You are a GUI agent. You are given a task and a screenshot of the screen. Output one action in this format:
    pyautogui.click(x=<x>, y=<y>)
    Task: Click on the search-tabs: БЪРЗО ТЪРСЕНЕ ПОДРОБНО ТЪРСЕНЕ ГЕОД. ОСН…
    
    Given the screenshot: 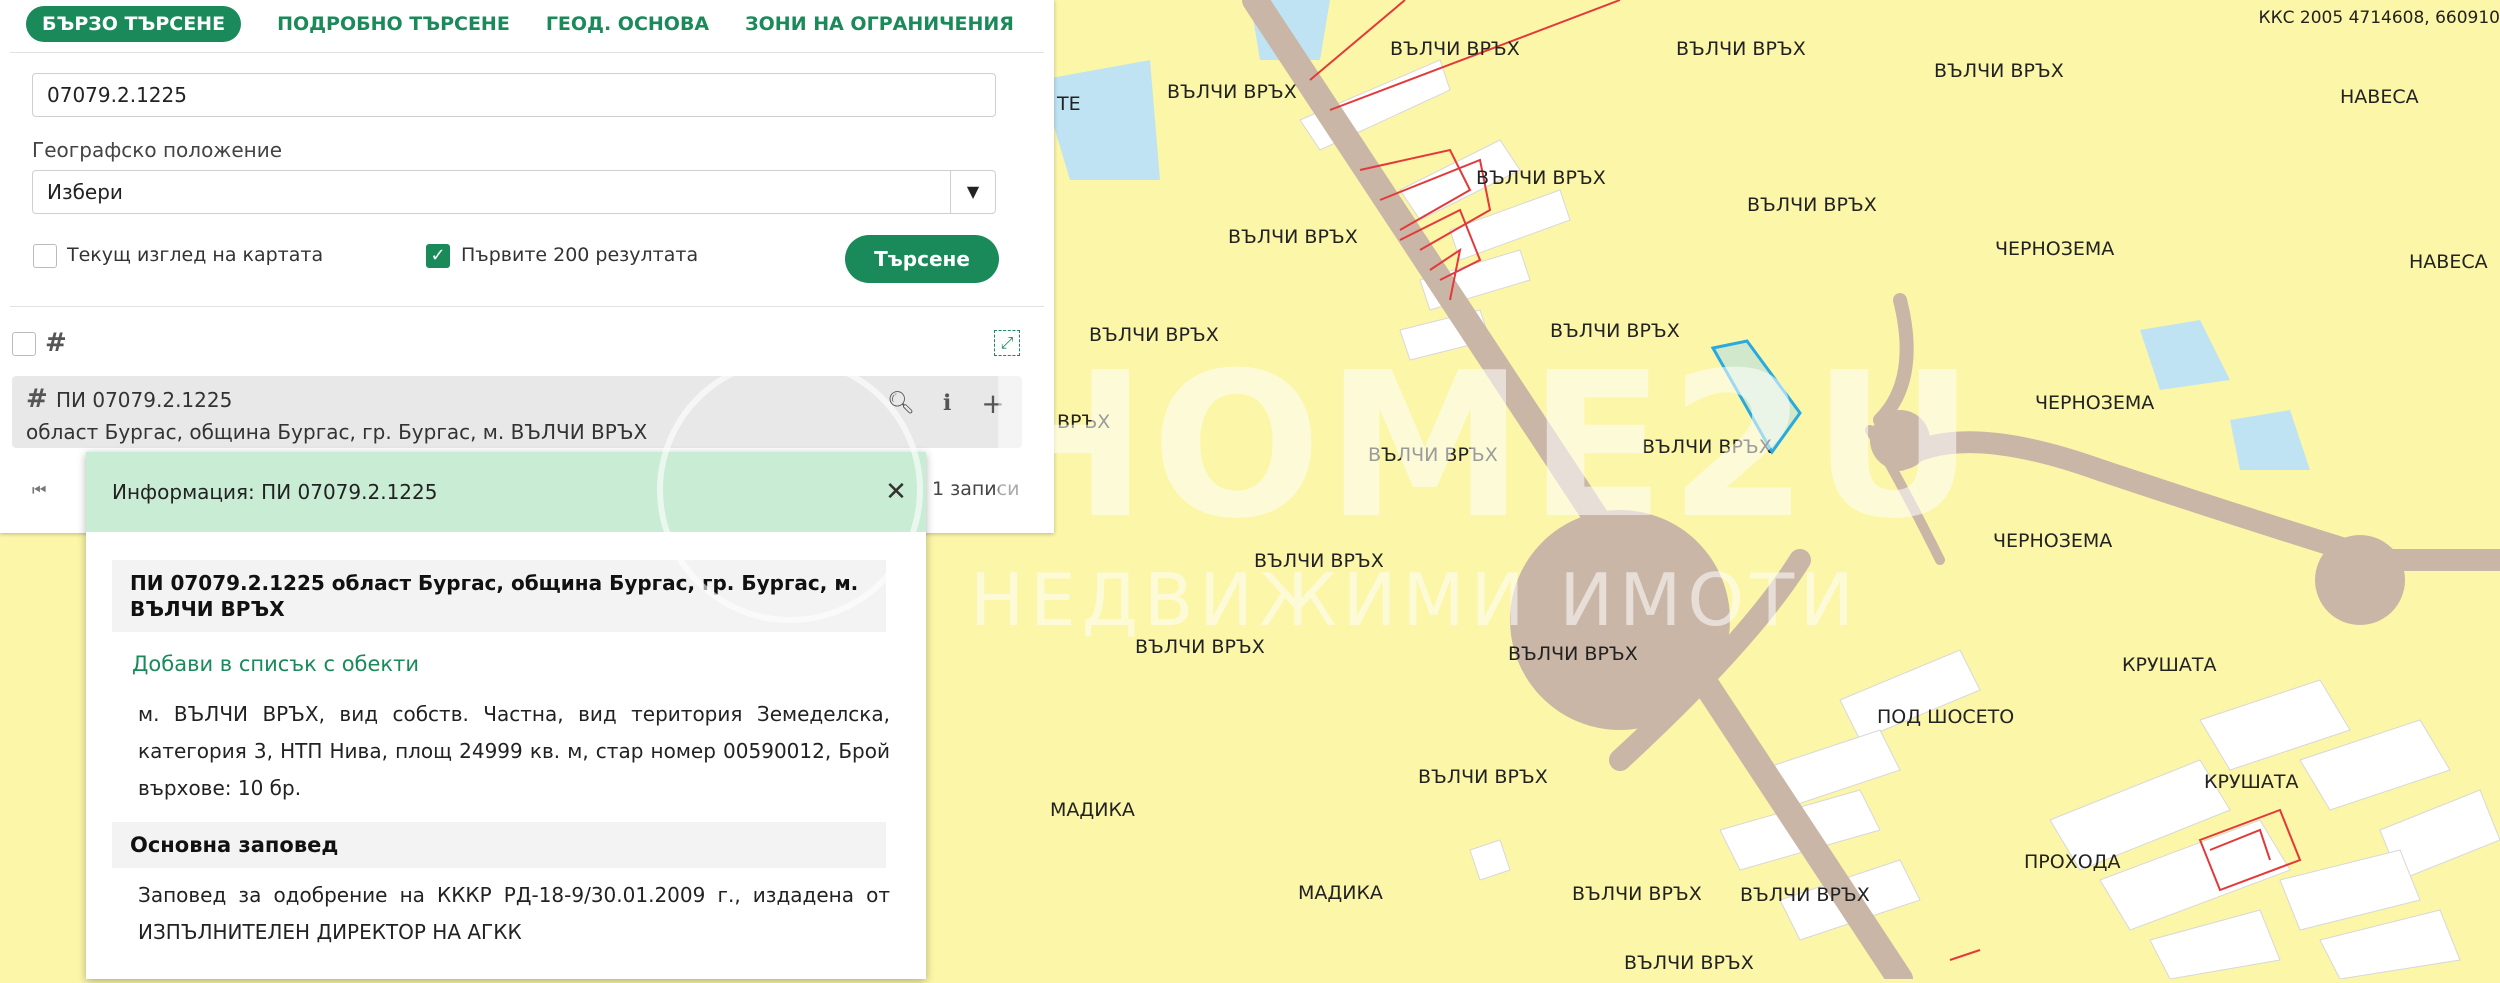 What is the action you would take?
    pyautogui.click(x=538, y=24)
    